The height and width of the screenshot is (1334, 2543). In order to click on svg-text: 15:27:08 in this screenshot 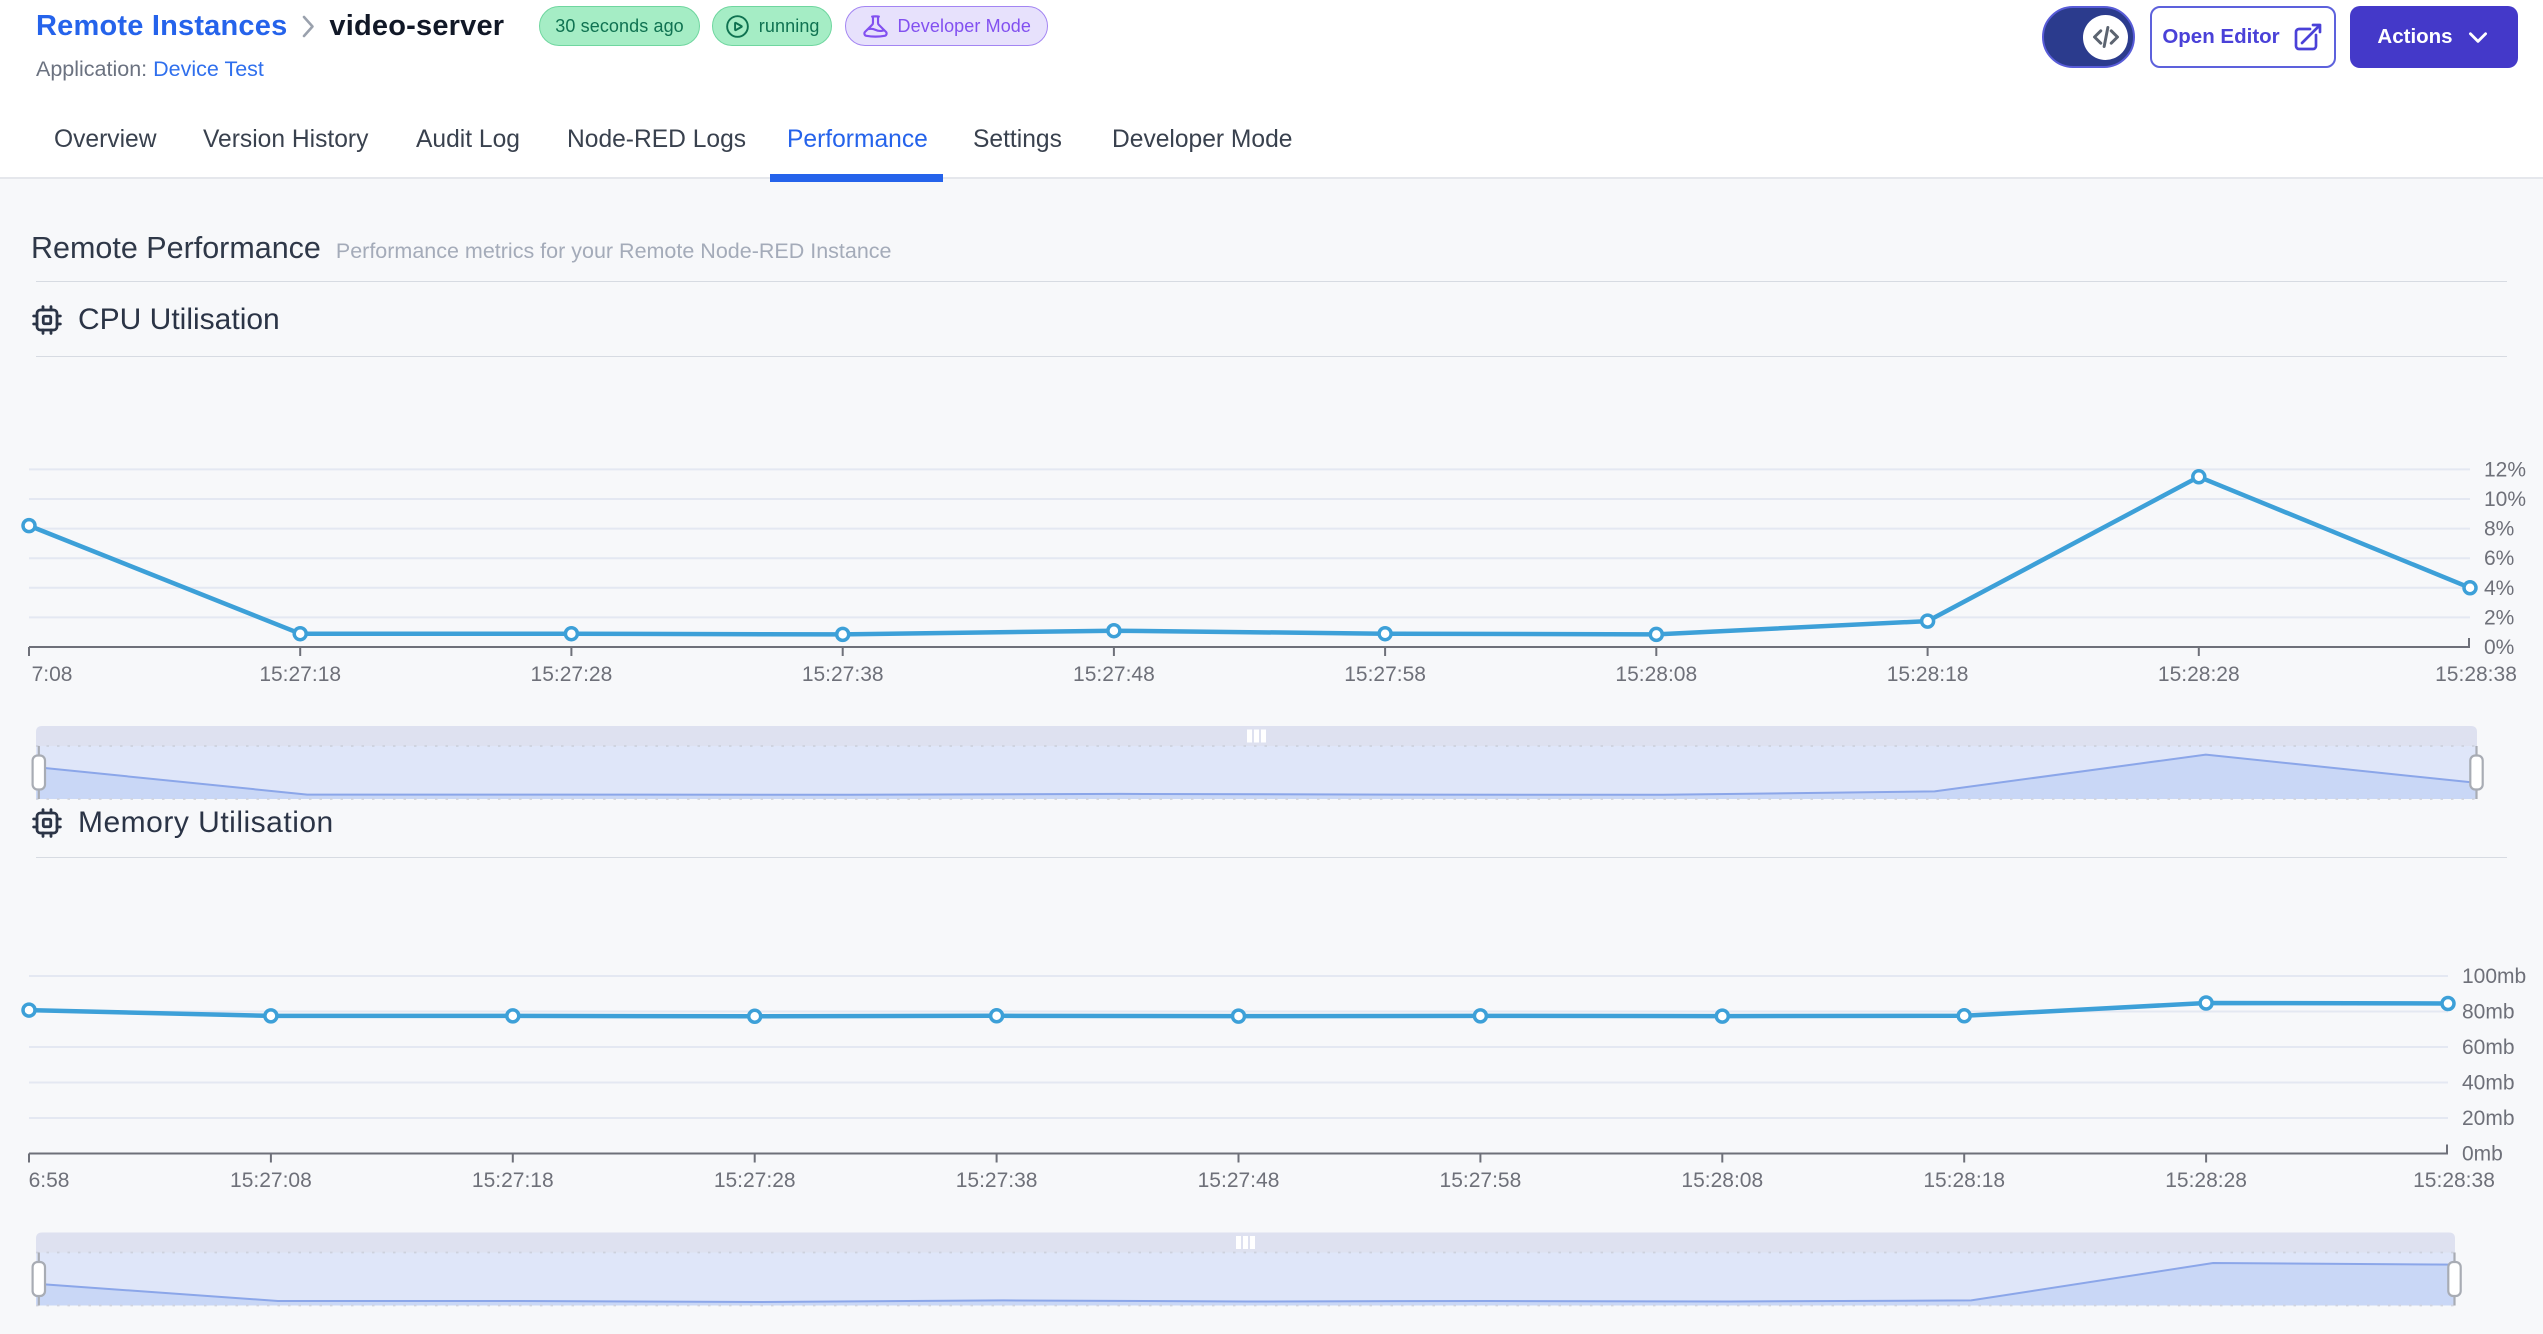, I will do `click(271, 1180)`.